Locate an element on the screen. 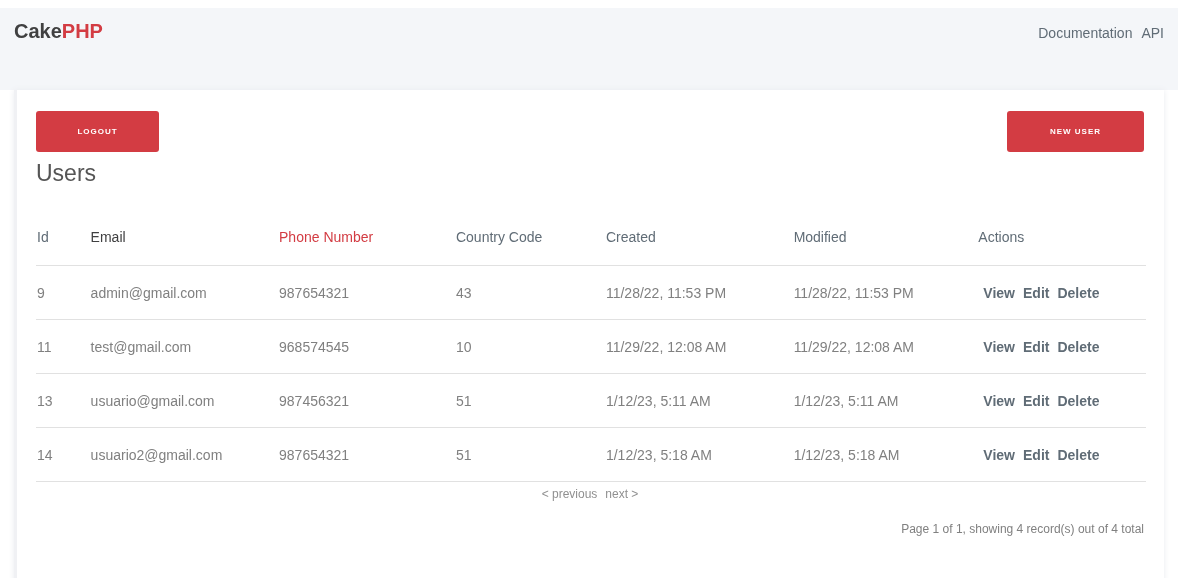  logo-link: CakePHP is located at coordinates (58, 31).